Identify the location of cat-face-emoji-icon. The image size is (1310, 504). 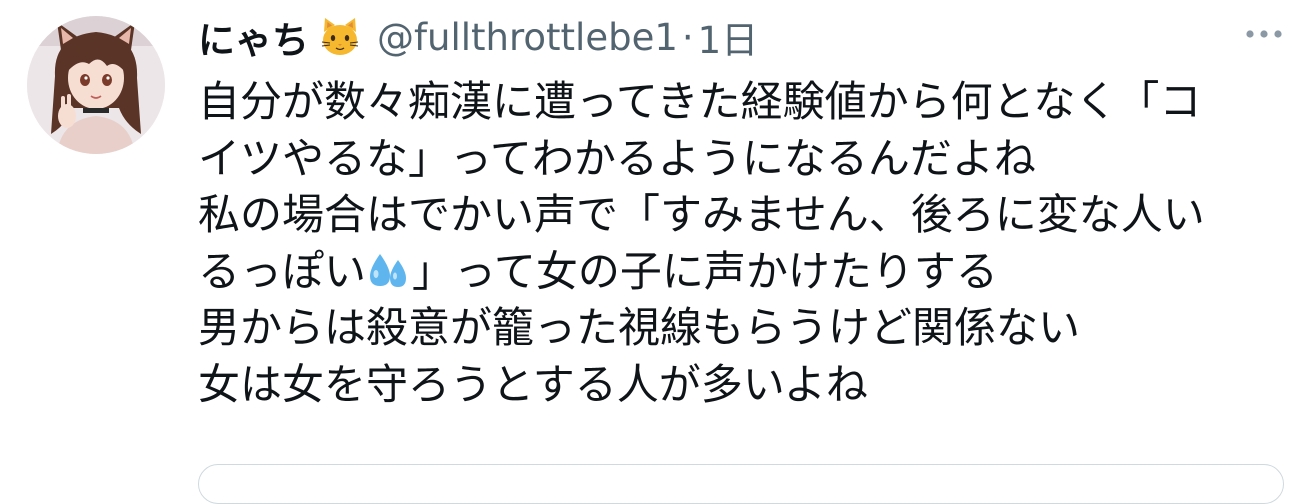
(340, 37).